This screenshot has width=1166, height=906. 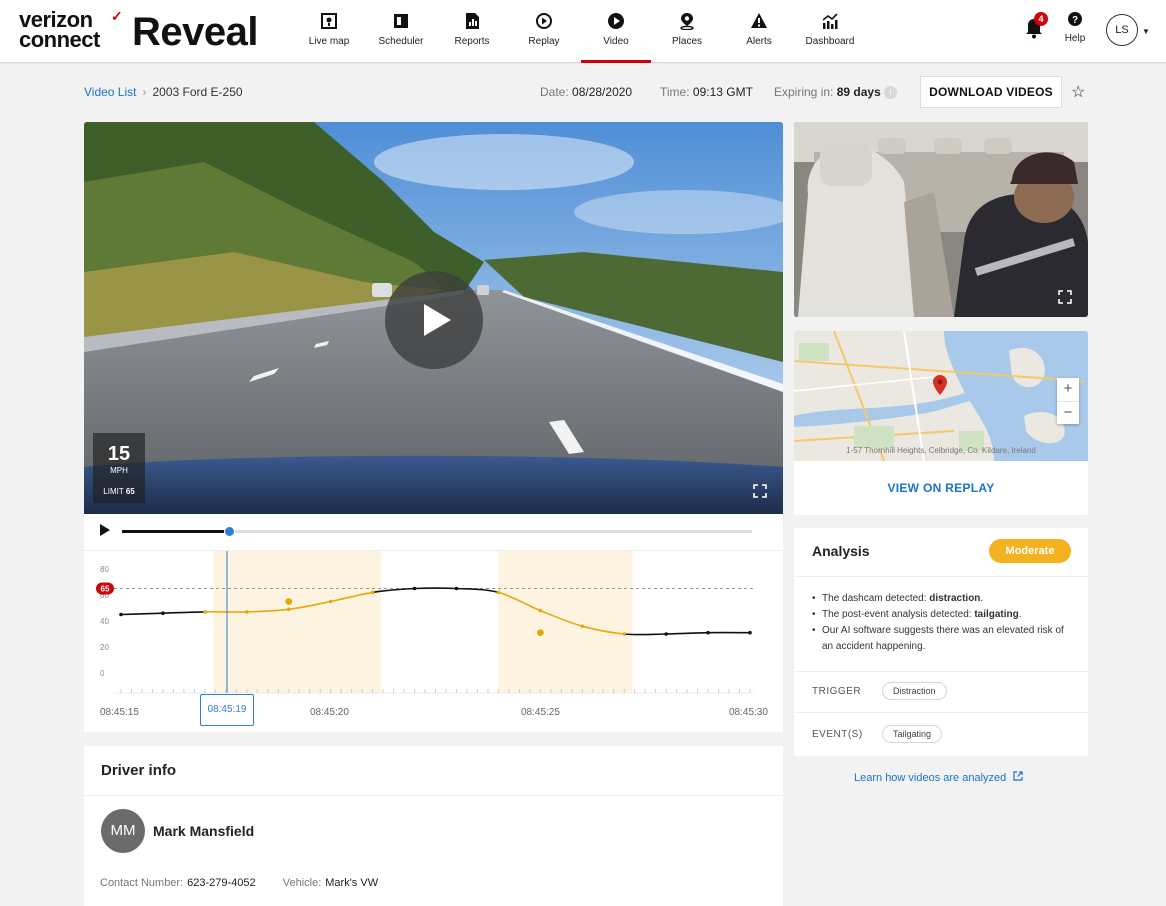 What do you see at coordinates (941, 488) in the screenshot?
I see `view-on-replay-link: VIEW ON REPLAY` at bounding box center [941, 488].